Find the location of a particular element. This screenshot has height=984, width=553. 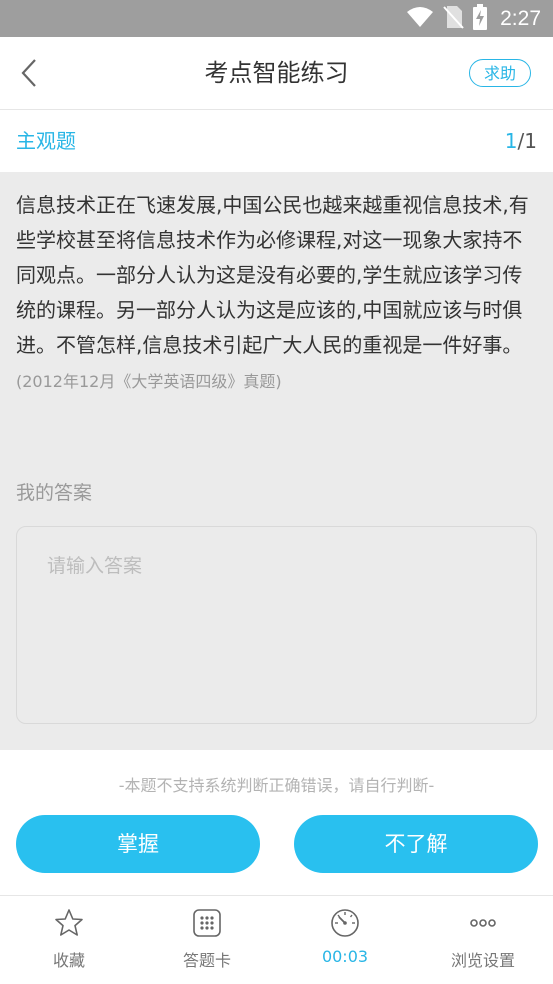

unknown-button: 不了解 is located at coordinates (416, 844).